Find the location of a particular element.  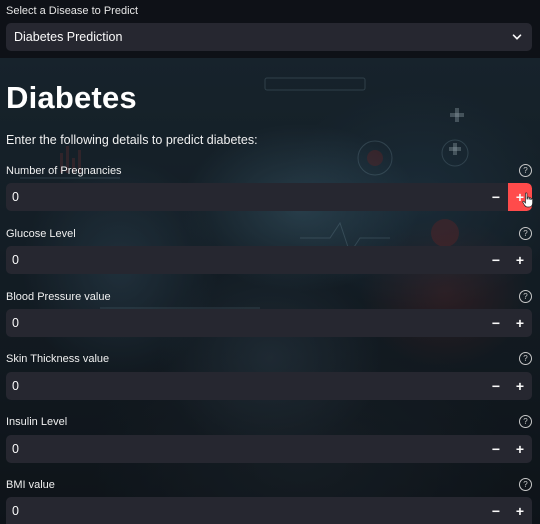

insulin-decrement-button: − is located at coordinates (496, 449).